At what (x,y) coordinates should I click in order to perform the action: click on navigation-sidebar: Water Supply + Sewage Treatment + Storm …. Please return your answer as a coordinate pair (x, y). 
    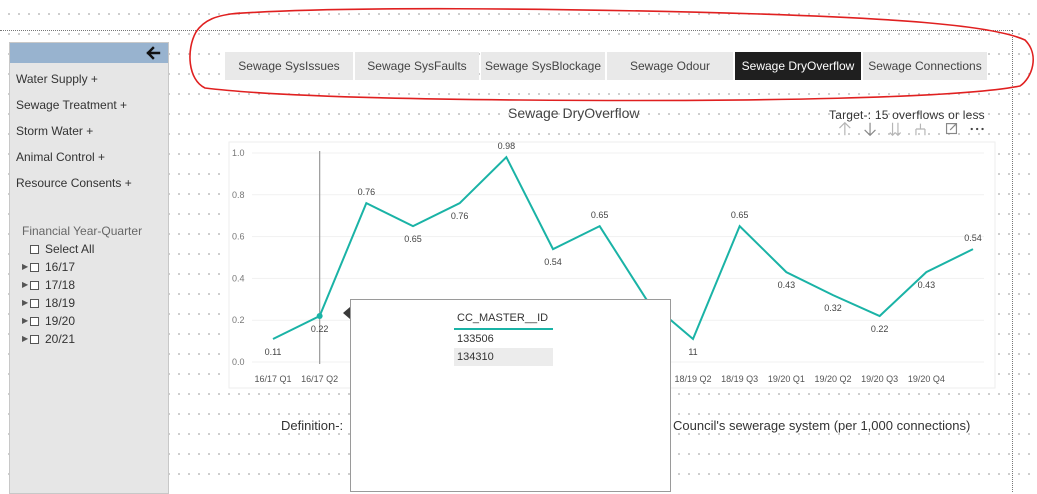
    Looking at the image, I should click on (89, 268).